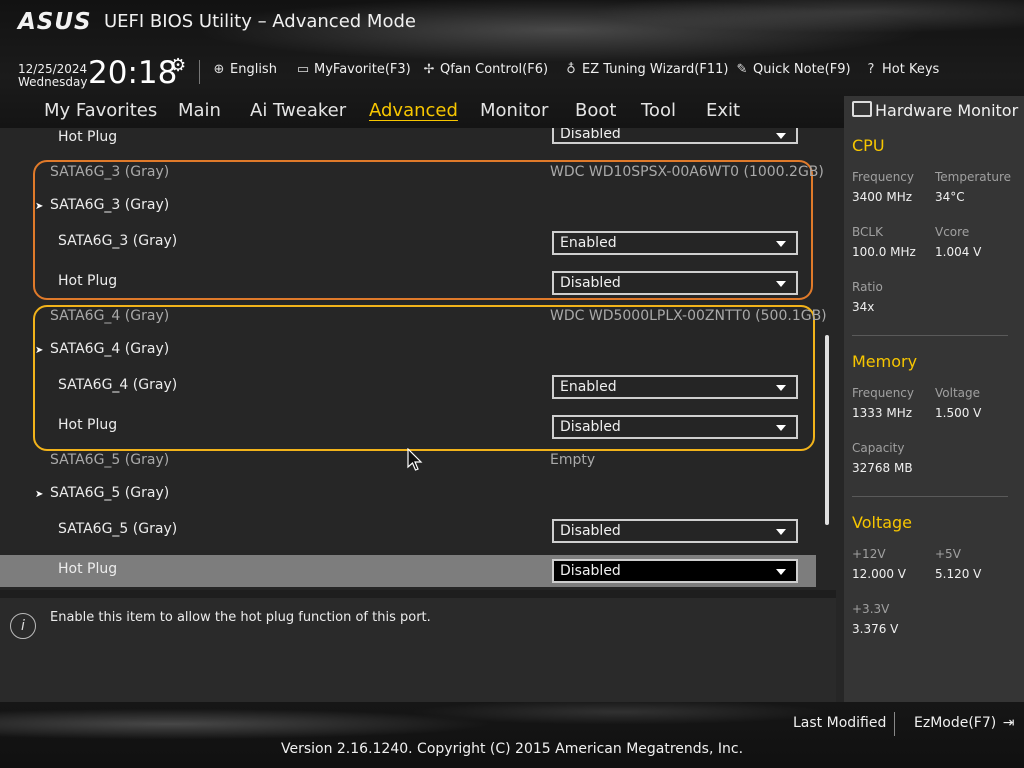 Image resolution: width=1024 pixels, height=768 pixels. What do you see at coordinates (878, 448) in the screenshot?
I see `memory-capacity-label: Capacity` at bounding box center [878, 448].